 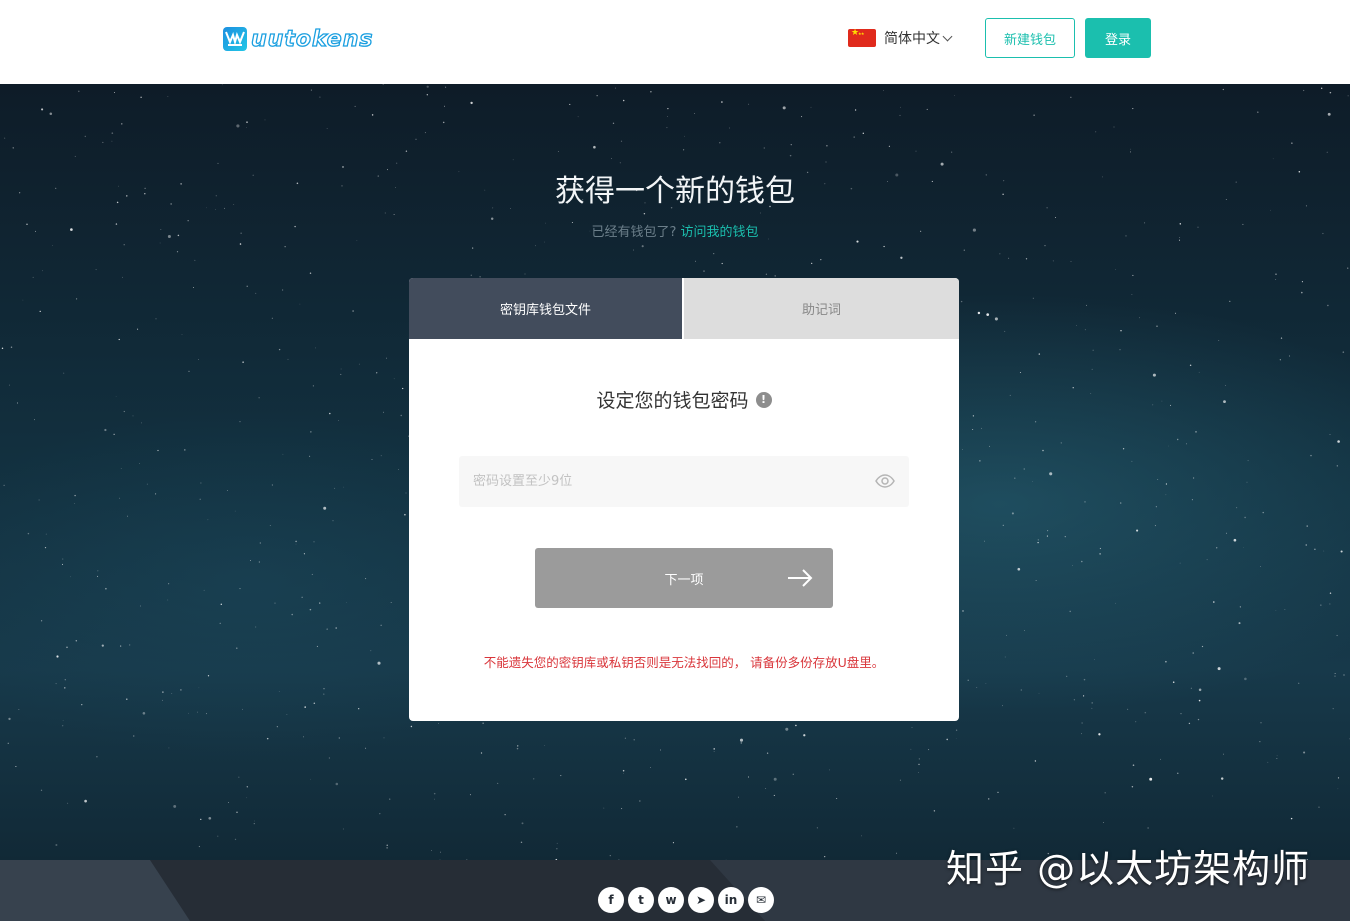 What do you see at coordinates (675, 42) in the screenshot?
I see `top-header: uutokens 简体中文 新建钱包 登录` at bounding box center [675, 42].